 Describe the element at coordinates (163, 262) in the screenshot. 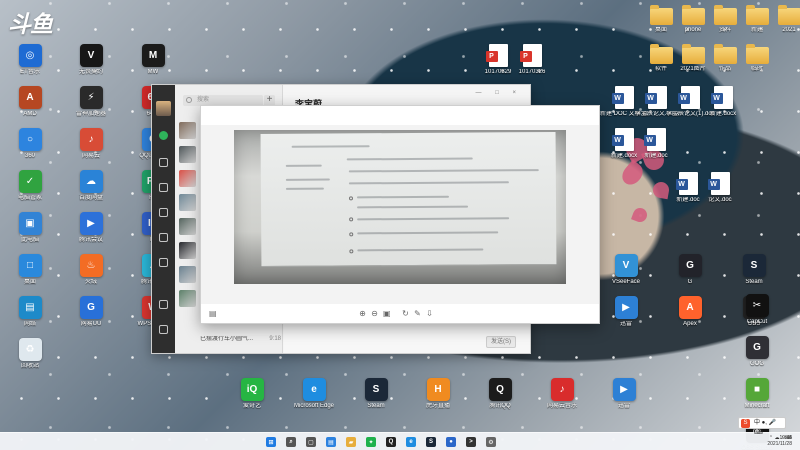

I see `settings-icon` at that location.